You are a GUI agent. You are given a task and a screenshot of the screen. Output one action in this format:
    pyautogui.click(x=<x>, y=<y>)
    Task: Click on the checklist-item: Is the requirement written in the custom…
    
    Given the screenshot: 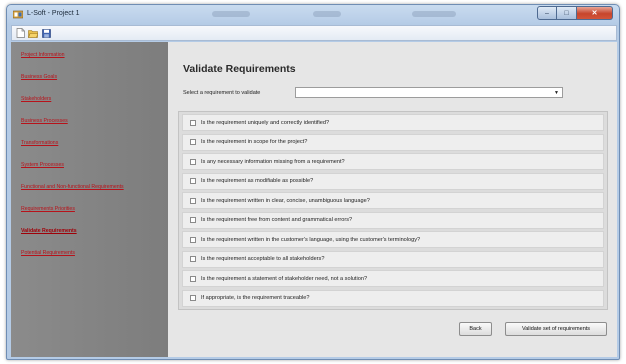 What is the action you would take?
    pyautogui.click(x=393, y=239)
    